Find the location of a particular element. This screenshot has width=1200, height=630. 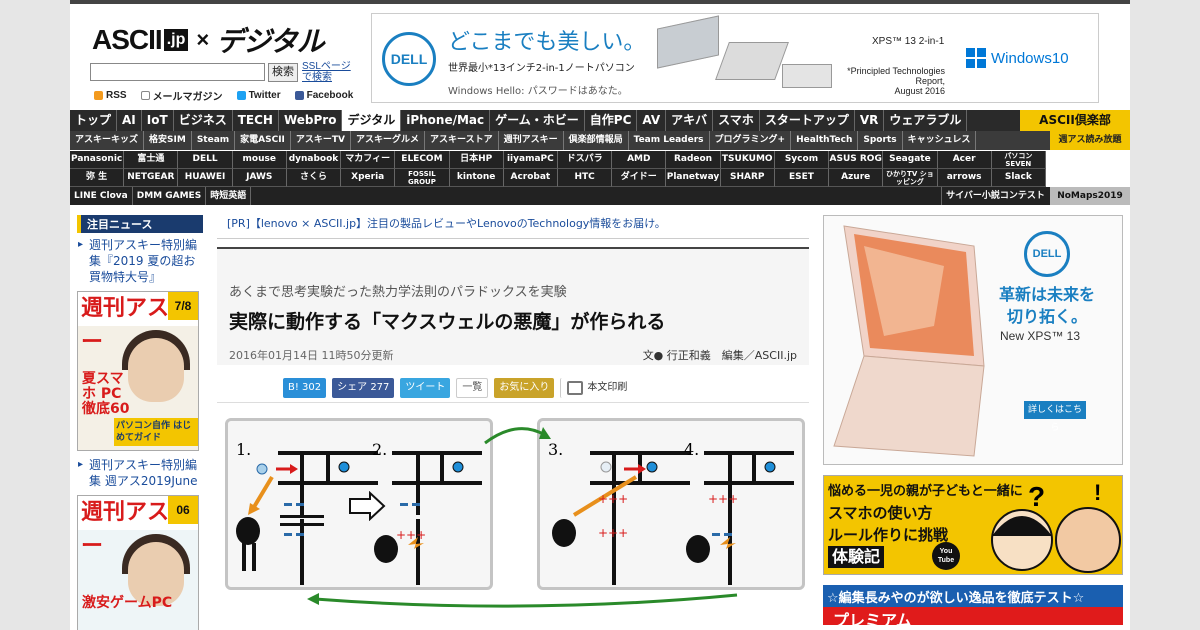

brand-link: 弥 生 is located at coordinates (97, 178).